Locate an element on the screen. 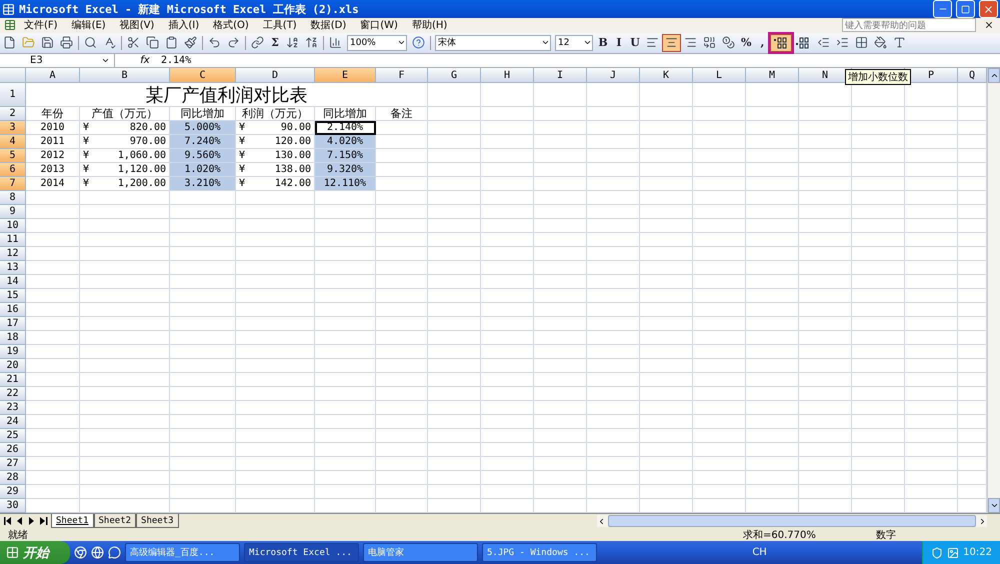 This screenshot has width=1000, height=564. table-cell: 2013 is located at coordinates (53, 170).